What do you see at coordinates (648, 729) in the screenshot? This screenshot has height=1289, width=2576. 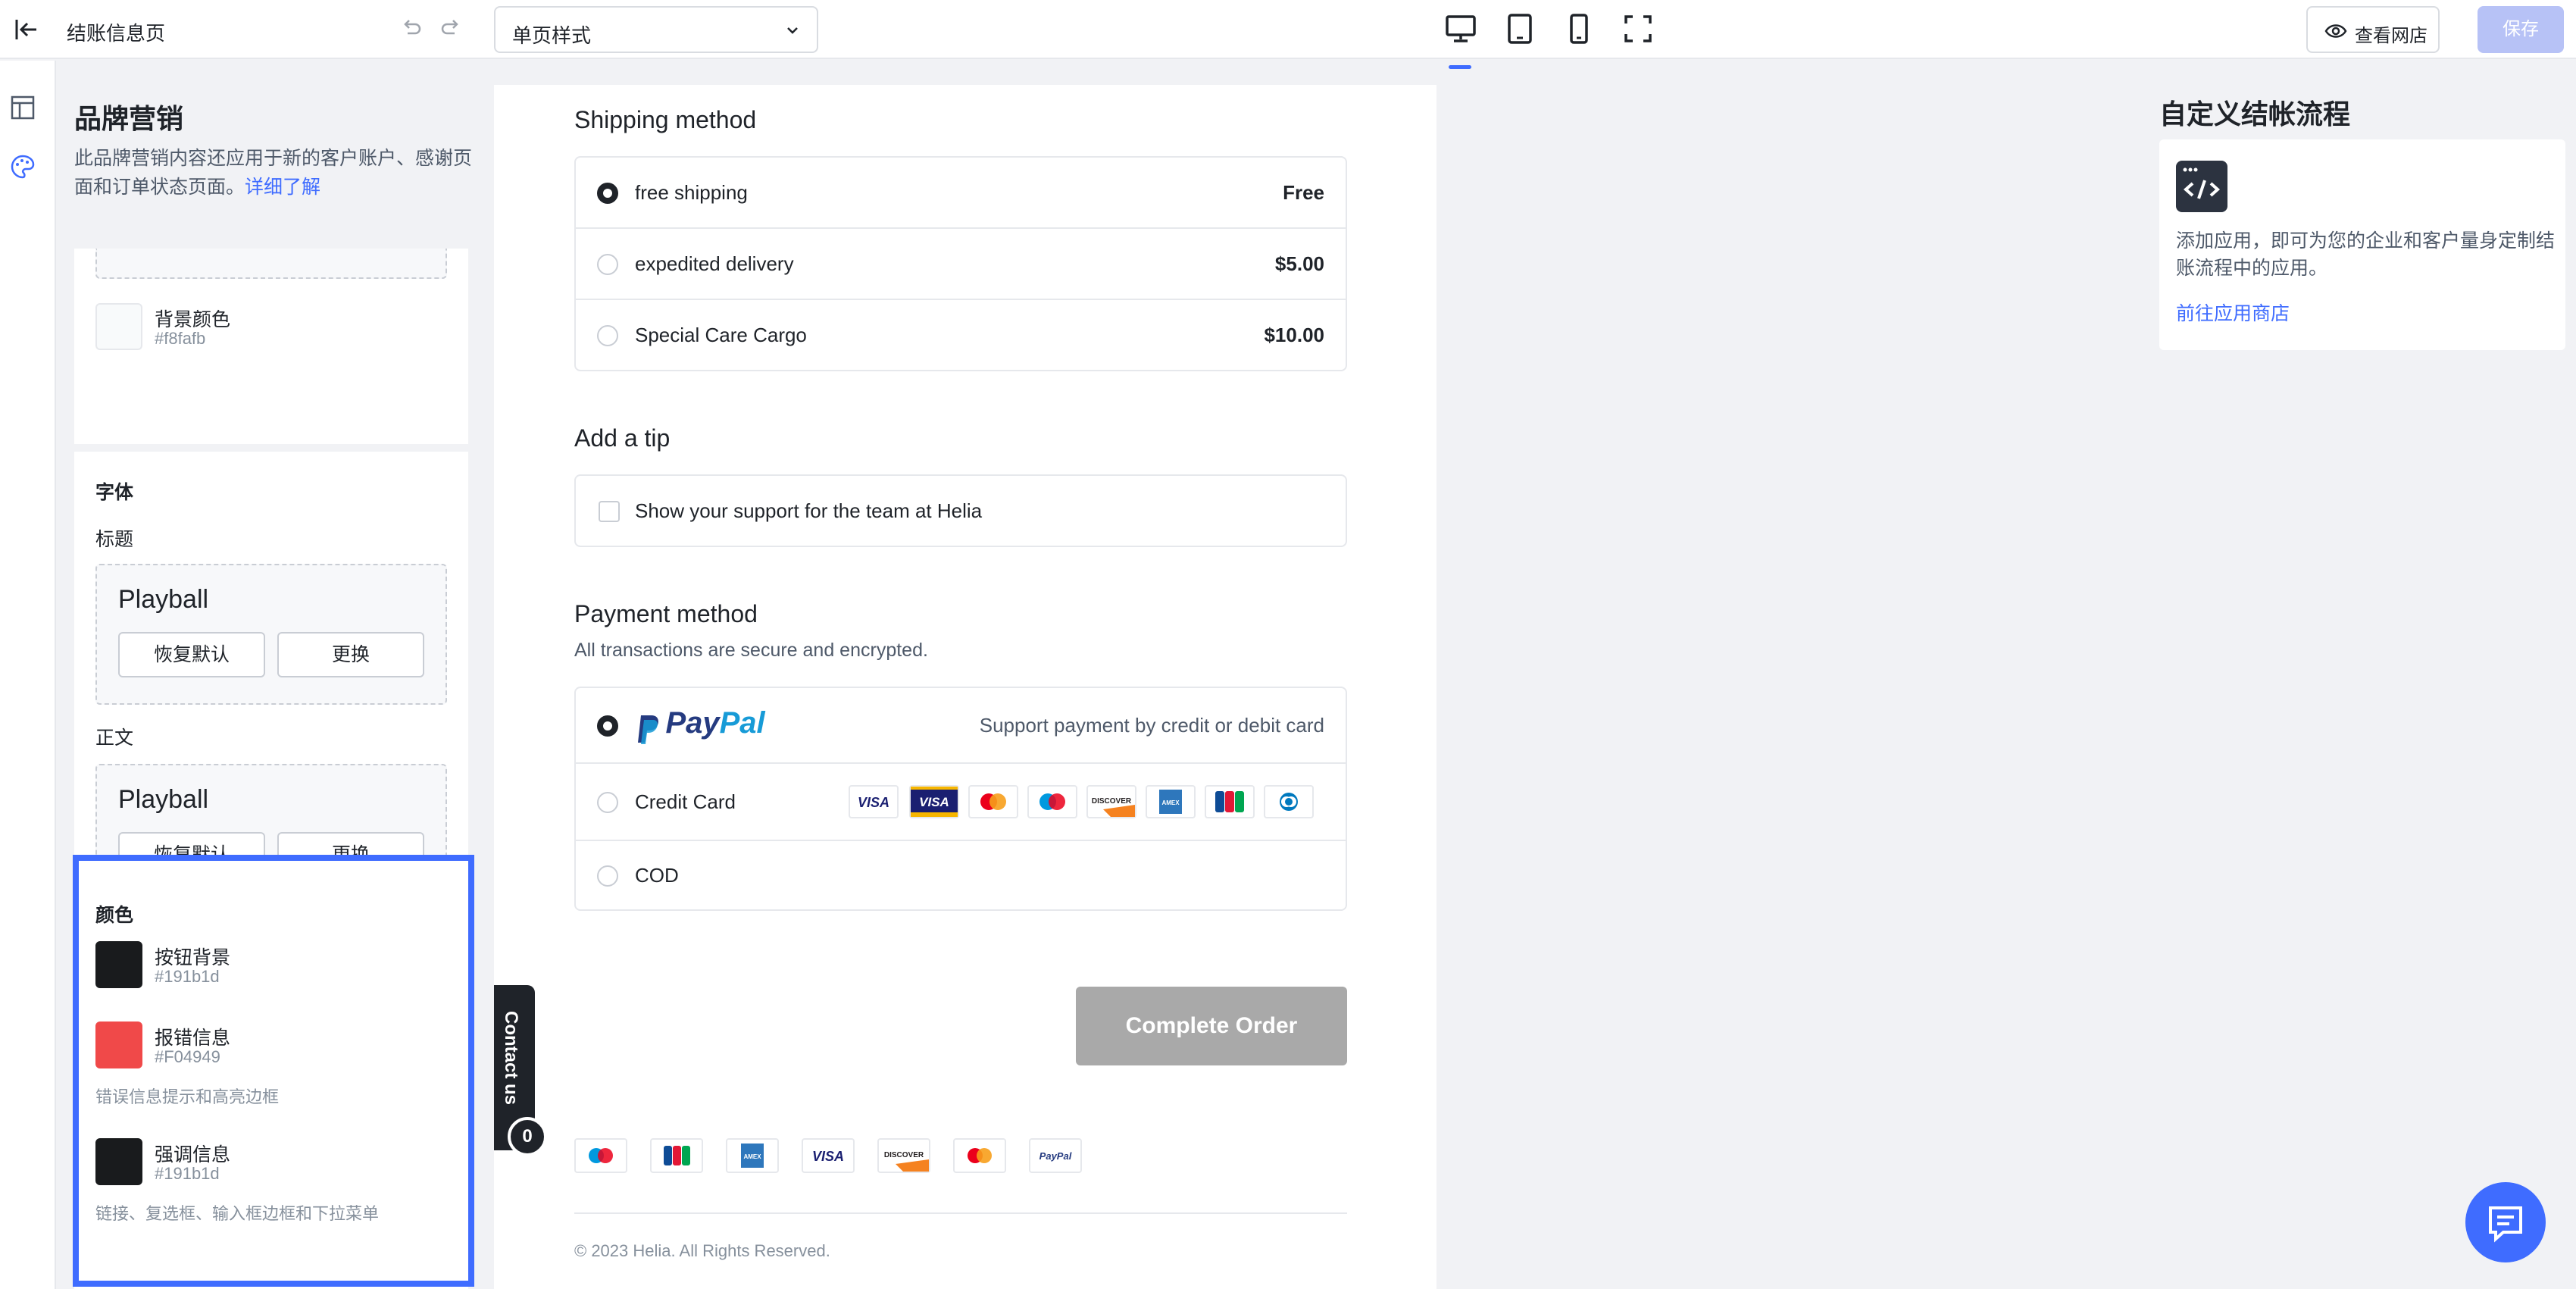 I see `paypal-p-icon` at bounding box center [648, 729].